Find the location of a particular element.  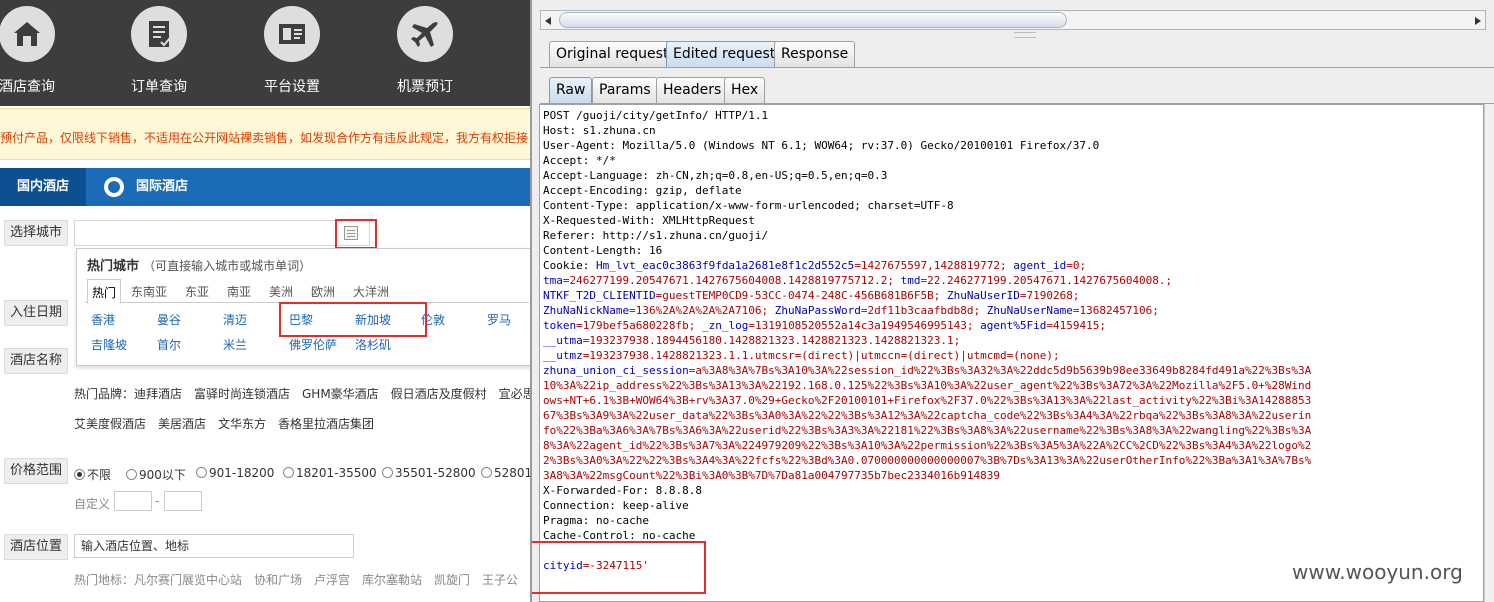

city-link: 罗马 is located at coordinates (499, 319).